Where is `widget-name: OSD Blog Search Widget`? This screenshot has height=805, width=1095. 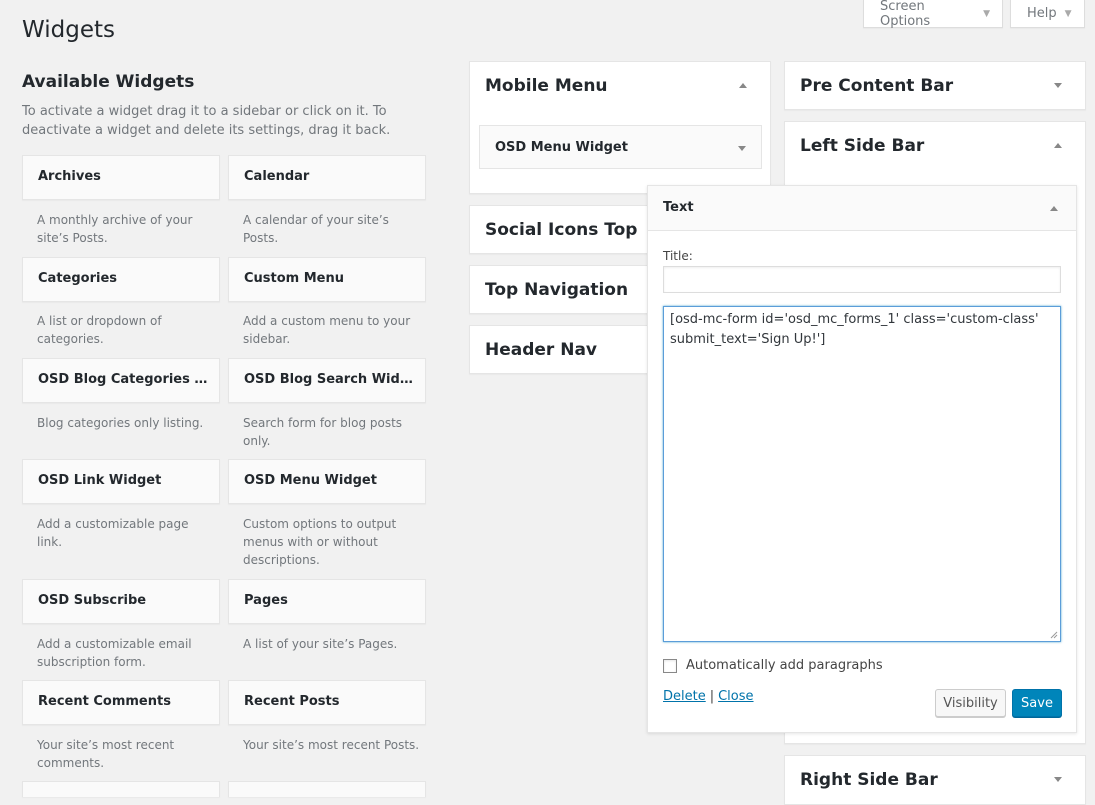
widget-name: OSD Blog Search Widget is located at coordinates (330, 379).